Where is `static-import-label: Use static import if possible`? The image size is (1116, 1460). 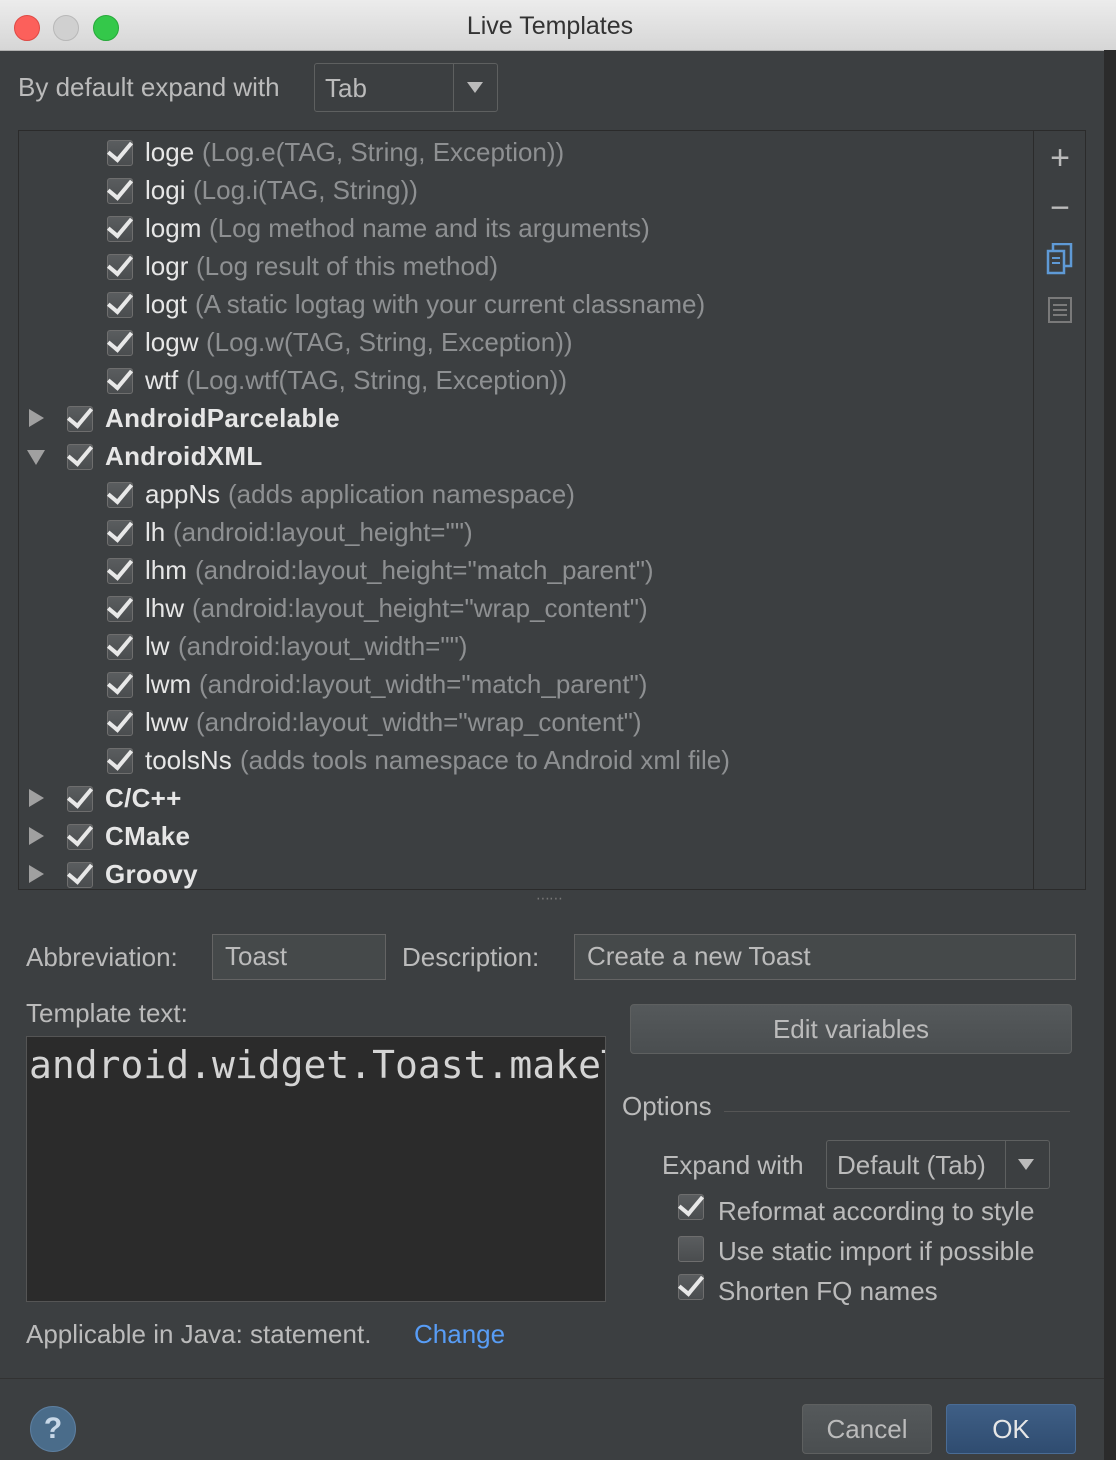
static-import-label: Use static import if possible is located at coordinates (876, 1251).